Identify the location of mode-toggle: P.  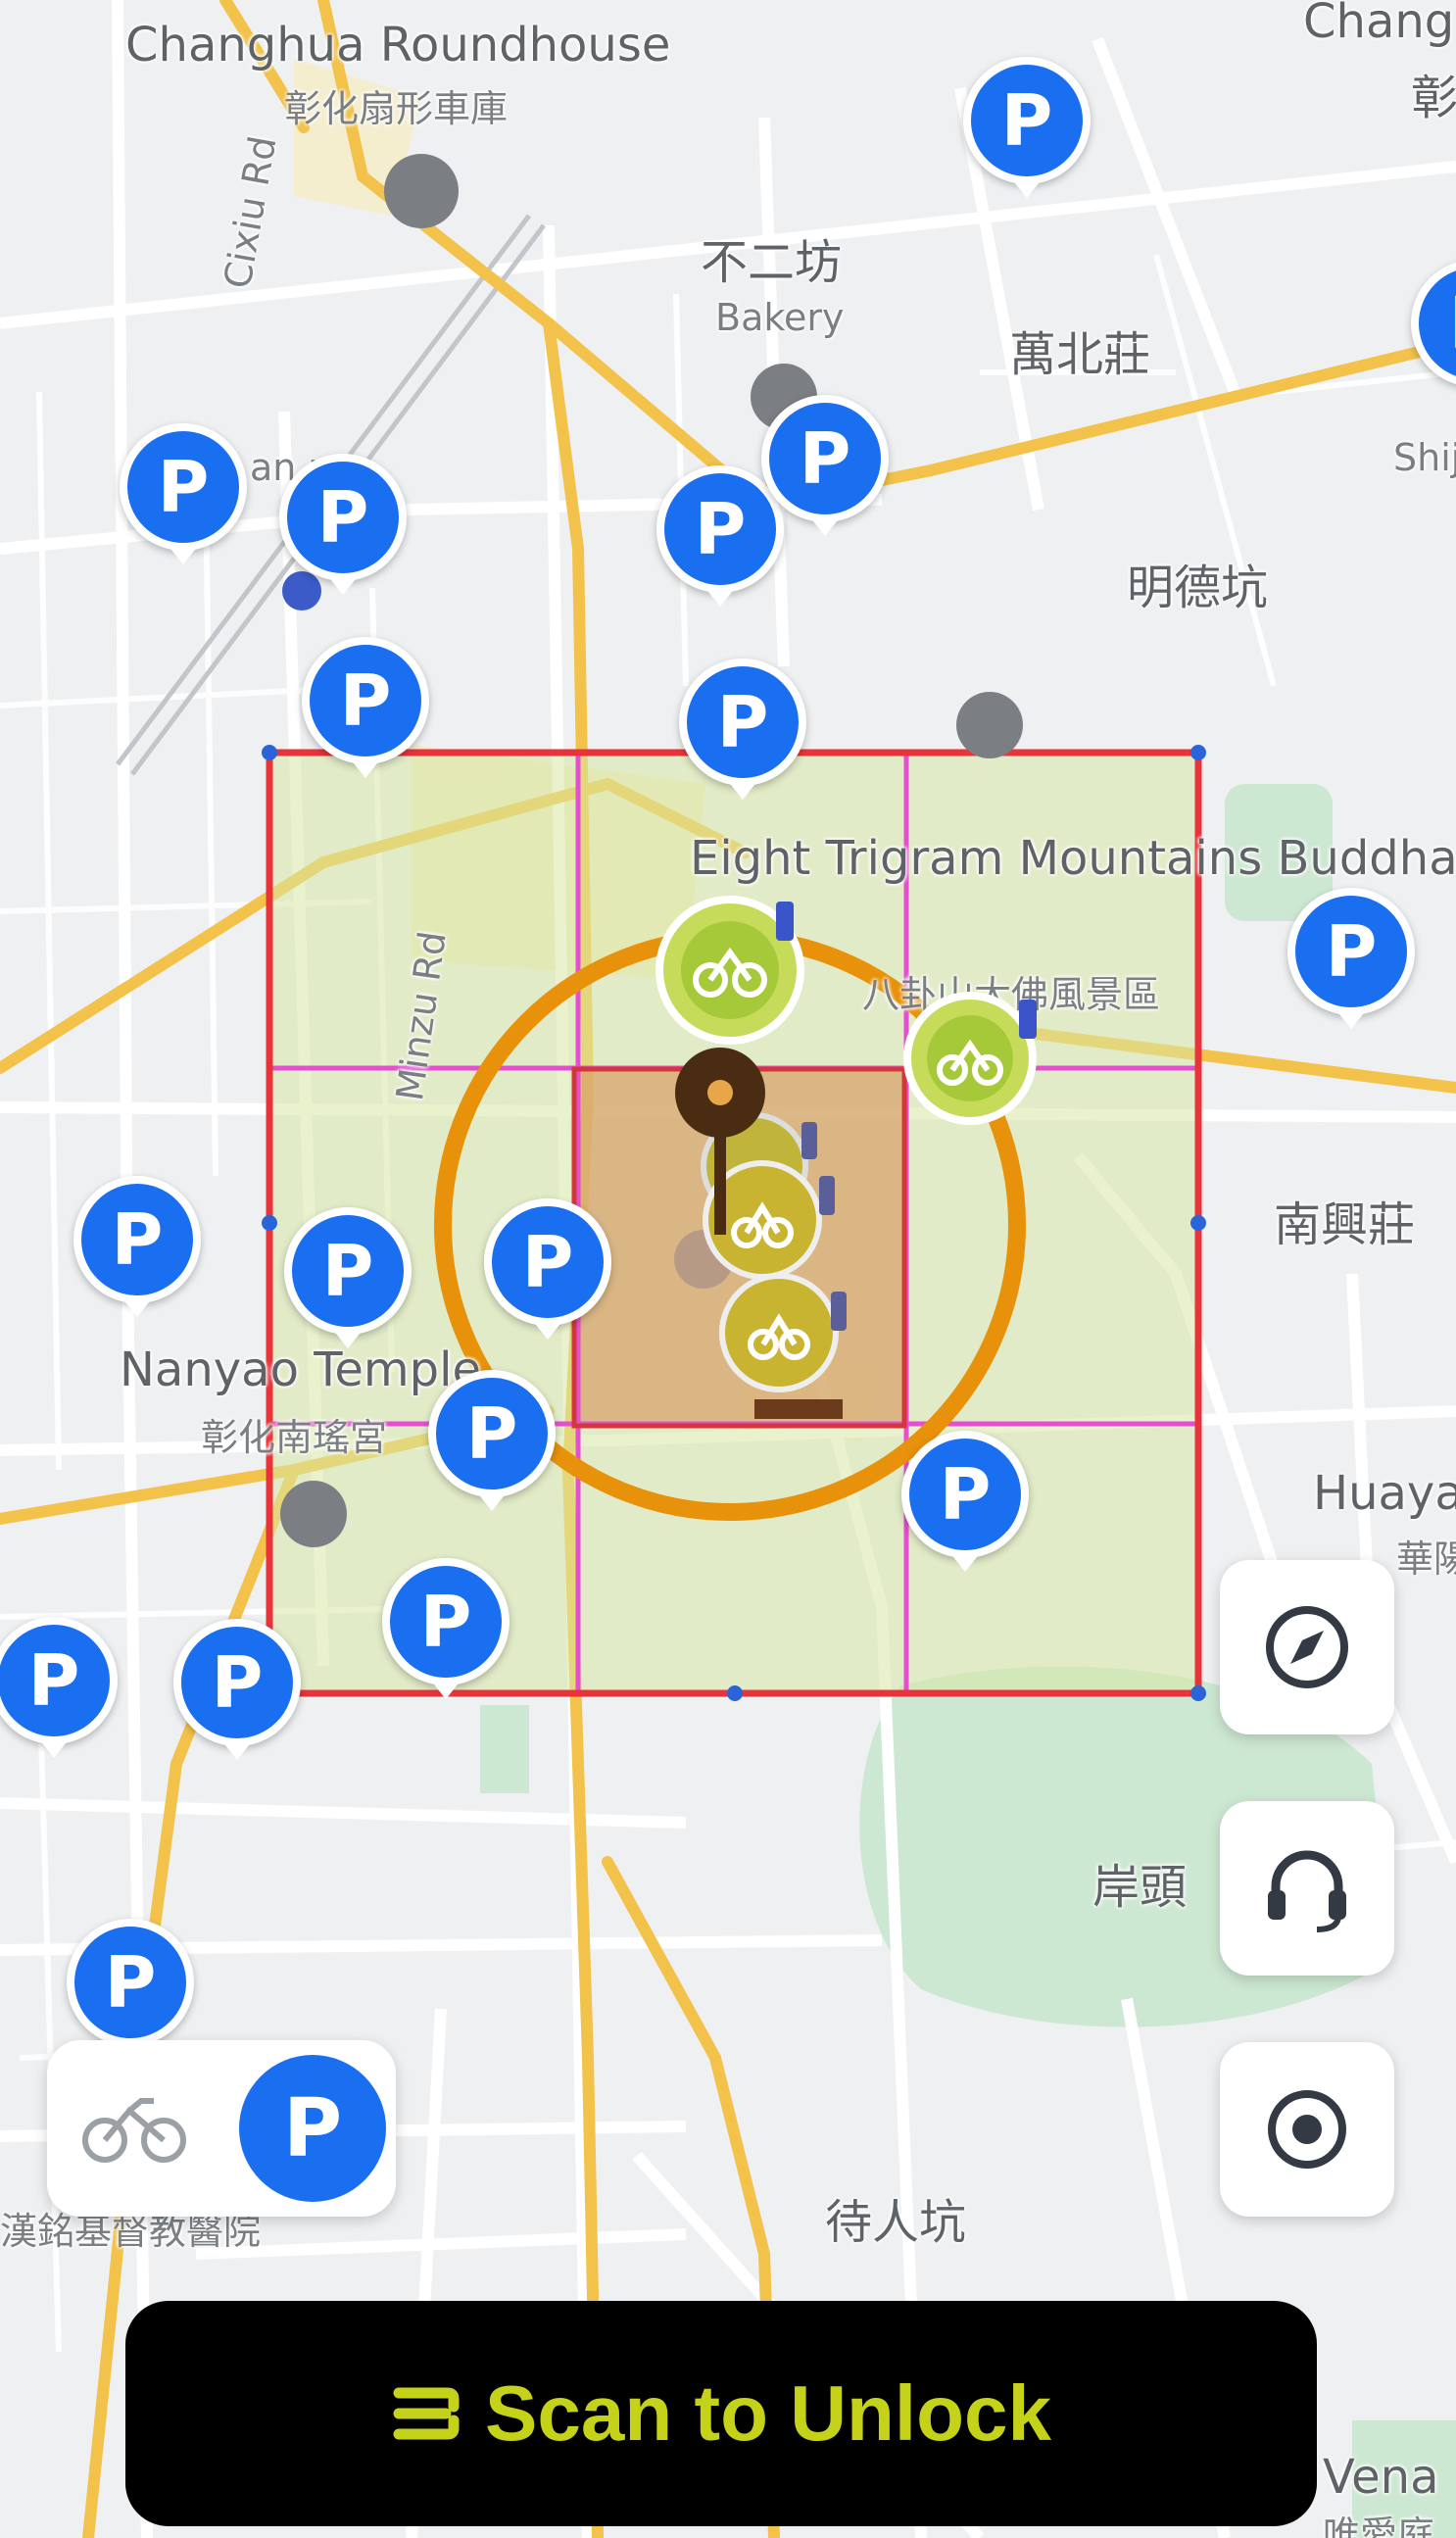
(221, 2128).